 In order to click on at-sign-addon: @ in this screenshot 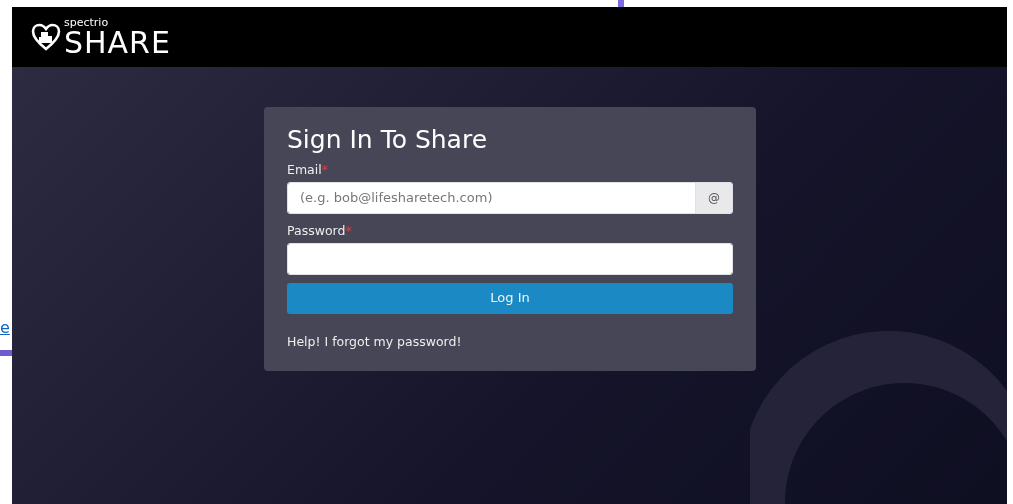, I will do `click(714, 197)`.